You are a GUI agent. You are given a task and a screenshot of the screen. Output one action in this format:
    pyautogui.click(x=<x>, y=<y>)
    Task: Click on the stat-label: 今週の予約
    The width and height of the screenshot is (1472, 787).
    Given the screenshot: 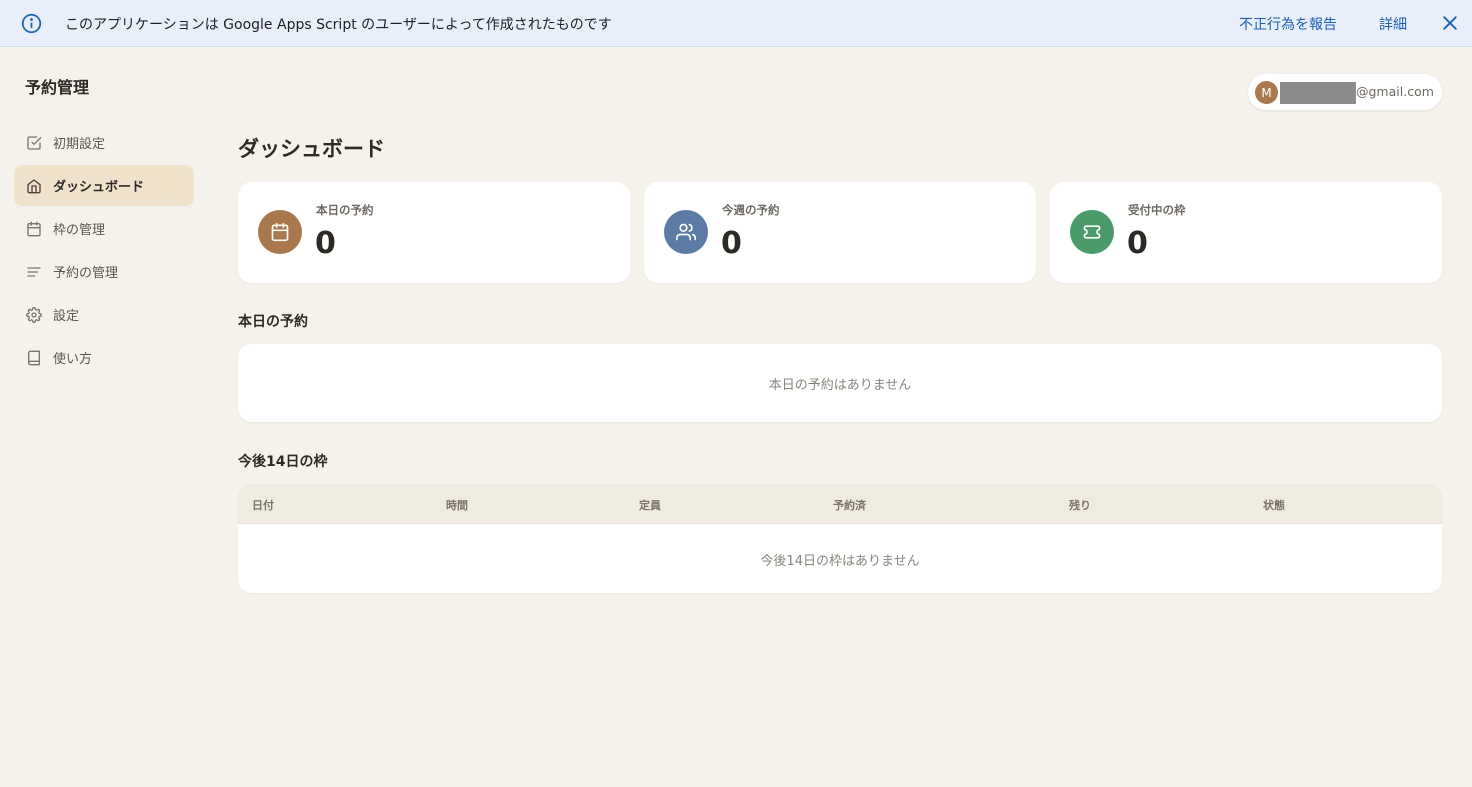 What is the action you would take?
    pyautogui.click(x=751, y=210)
    